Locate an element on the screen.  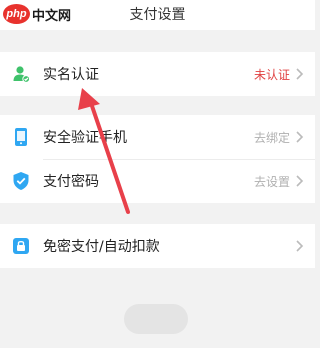
row-real-name-verification: 实名认证 未认证 is located at coordinates (157, 74).